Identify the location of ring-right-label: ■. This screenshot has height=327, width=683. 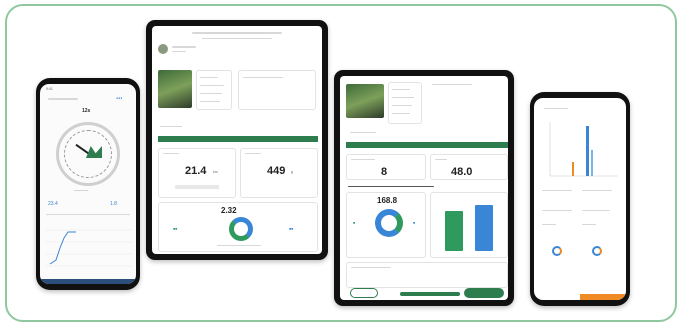
(414, 223).